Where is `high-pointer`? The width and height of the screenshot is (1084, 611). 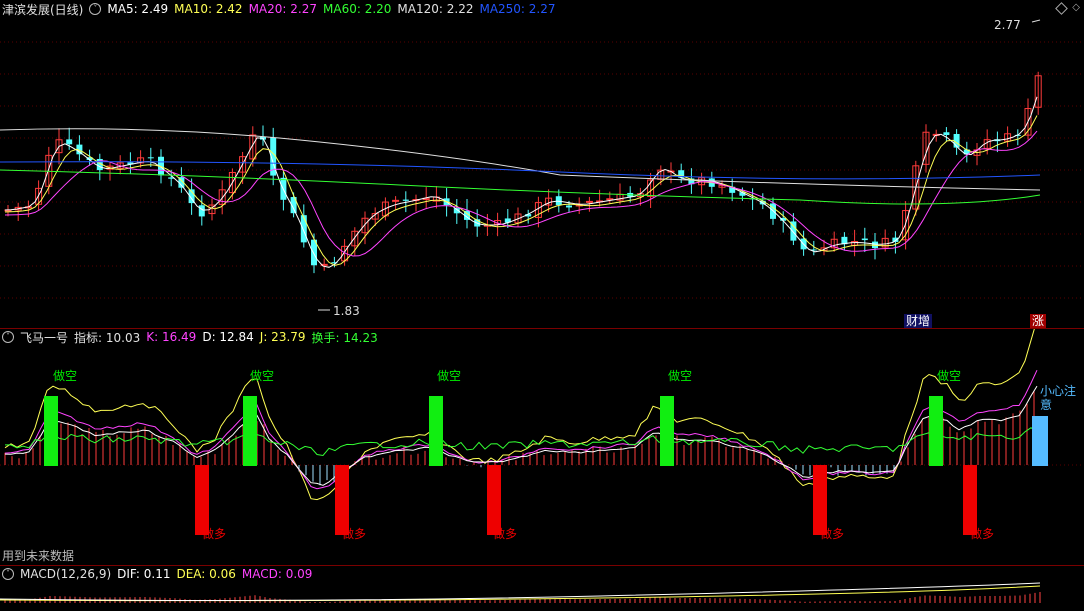 high-pointer is located at coordinates (1036, 21).